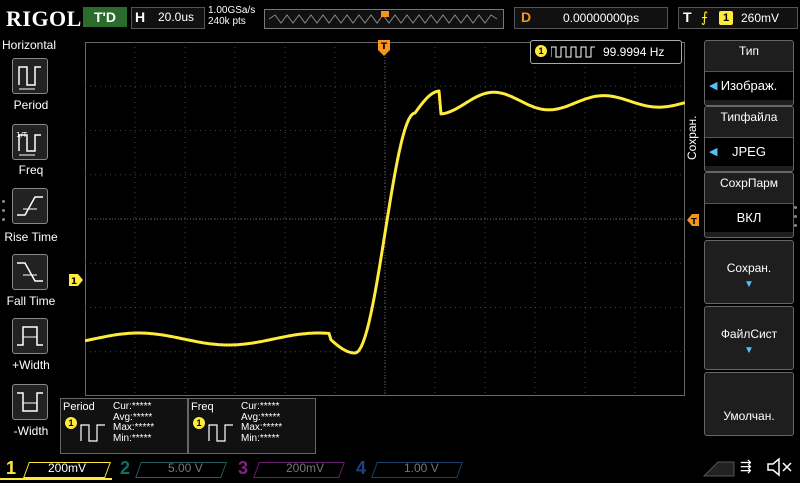 This screenshot has width=800, height=483. What do you see at coordinates (232, 10) in the screenshot?
I see `sample-rate: 1.00GSa/s` at bounding box center [232, 10].